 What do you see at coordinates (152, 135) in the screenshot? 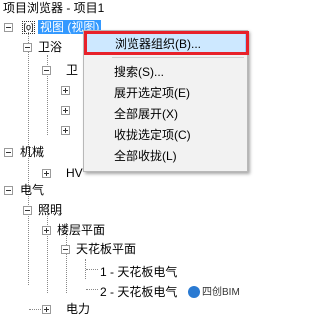
I see `menu-item-label: 收拢选定项(C)` at bounding box center [152, 135].